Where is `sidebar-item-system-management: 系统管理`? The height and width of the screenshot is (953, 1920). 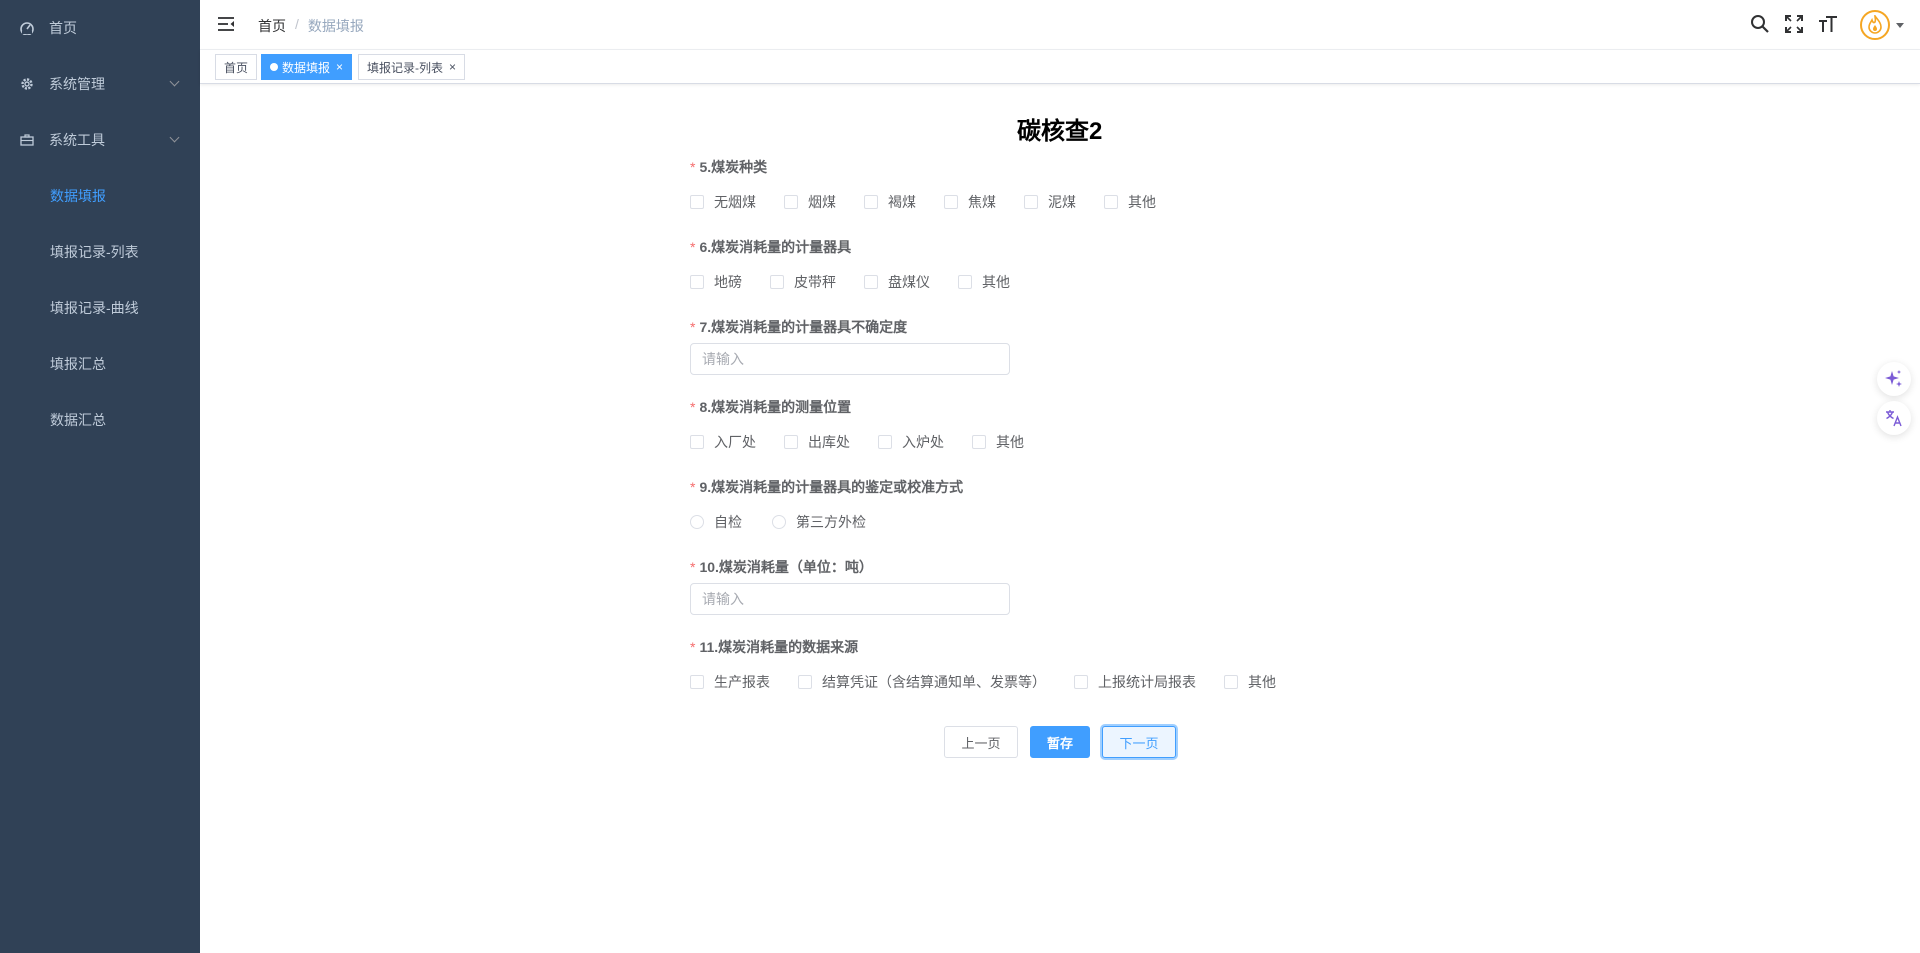
sidebar-item-system-management: 系统管理 is located at coordinates (100, 84).